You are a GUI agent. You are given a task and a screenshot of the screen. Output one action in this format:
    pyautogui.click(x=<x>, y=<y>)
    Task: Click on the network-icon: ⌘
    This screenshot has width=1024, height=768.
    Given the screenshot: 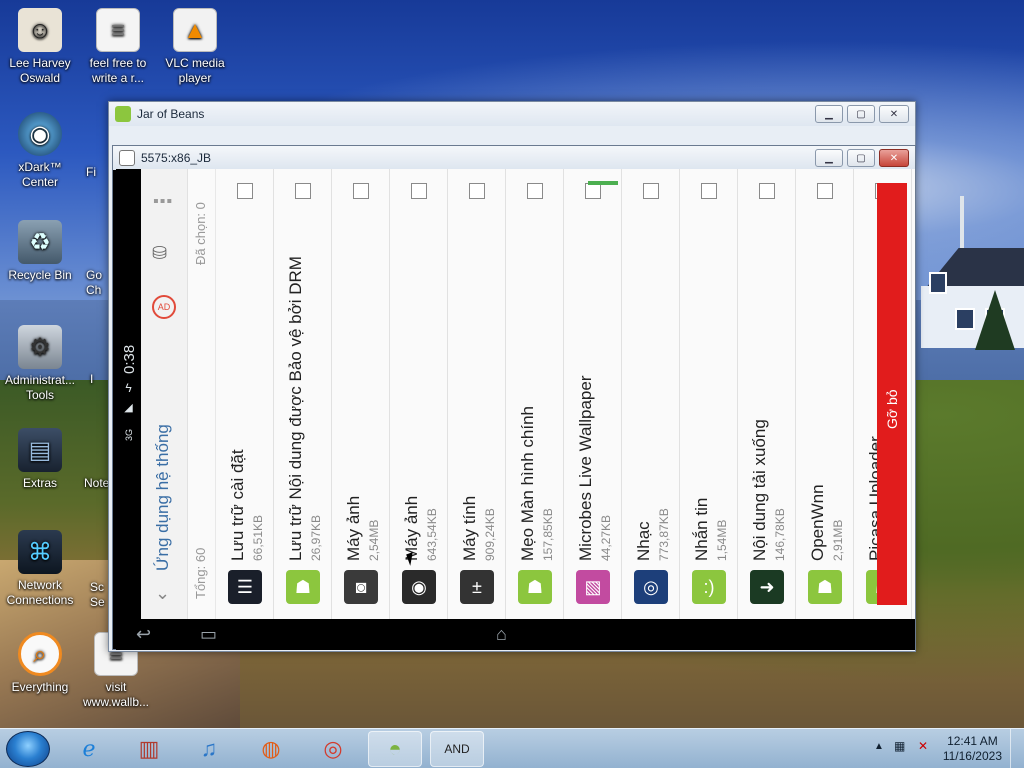 What is the action you would take?
    pyautogui.click(x=40, y=552)
    